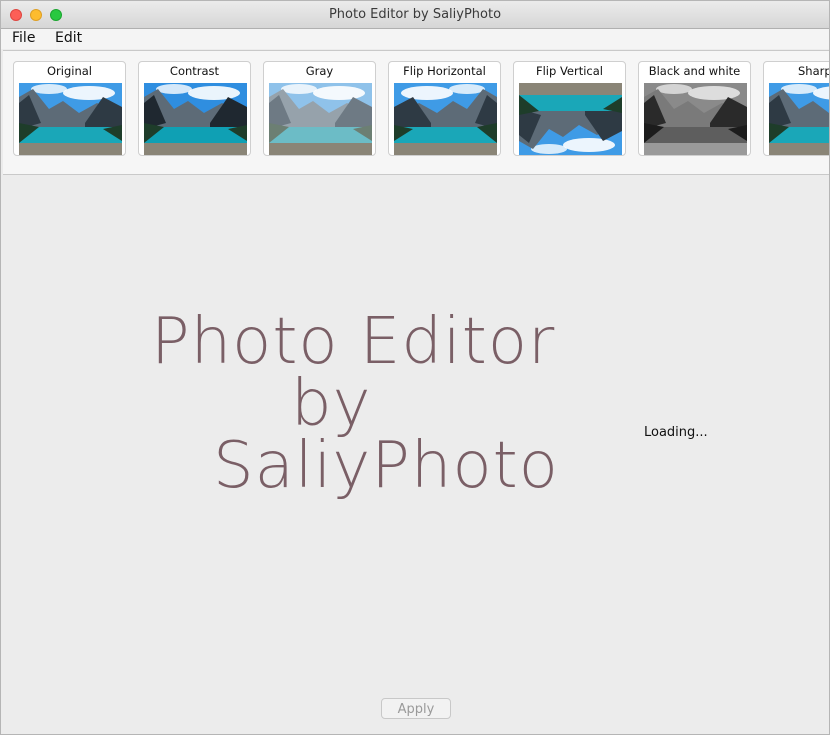 The height and width of the screenshot is (735, 830). I want to click on filter-black-and-white: Black and white, so click(694, 108).